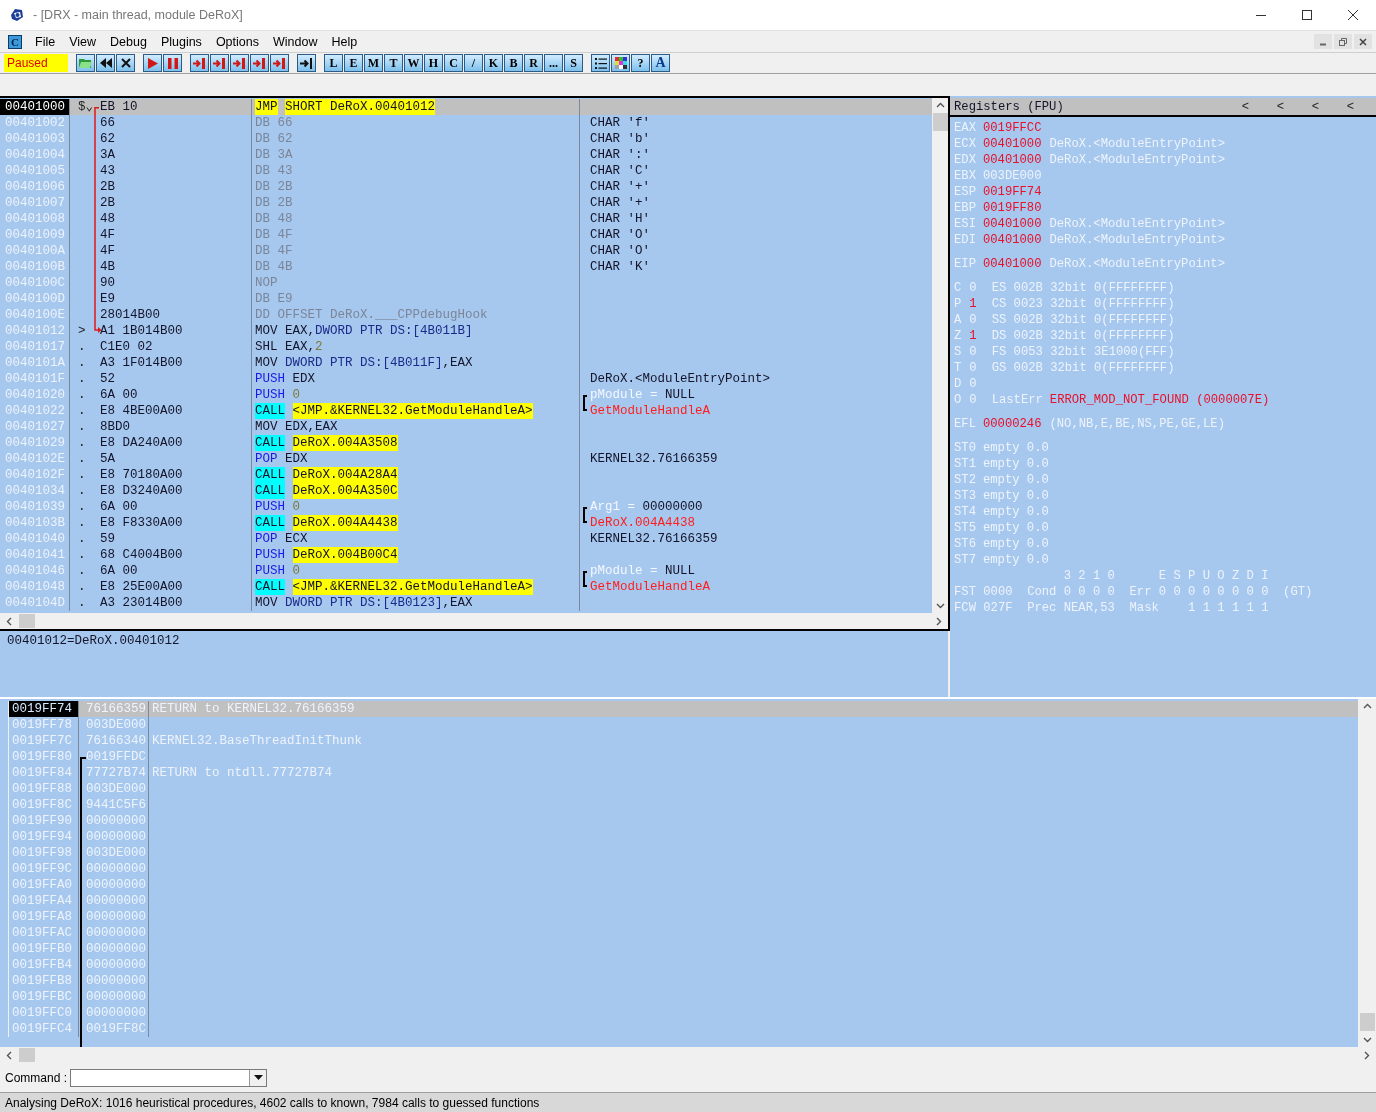  What do you see at coordinates (1137, 240) in the screenshot?
I see `register-comment: DeRoX.<ModuleEntryPoint>` at bounding box center [1137, 240].